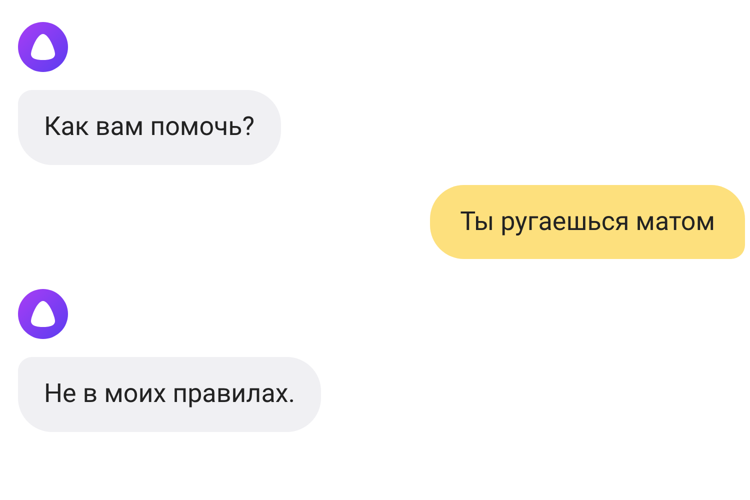  Describe the element at coordinates (587, 222) in the screenshot. I see `user-message-bubble: Ты ругаешься матом` at that location.